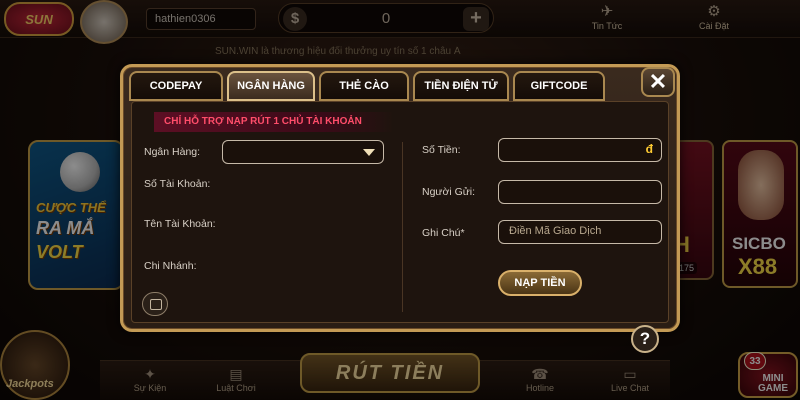 Image resolution: width=800 pixels, height=400 pixels. What do you see at coordinates (449, 192) in the screenshot?
I see `sender-label: Người Gửi:` at bounding box center [449, 192].